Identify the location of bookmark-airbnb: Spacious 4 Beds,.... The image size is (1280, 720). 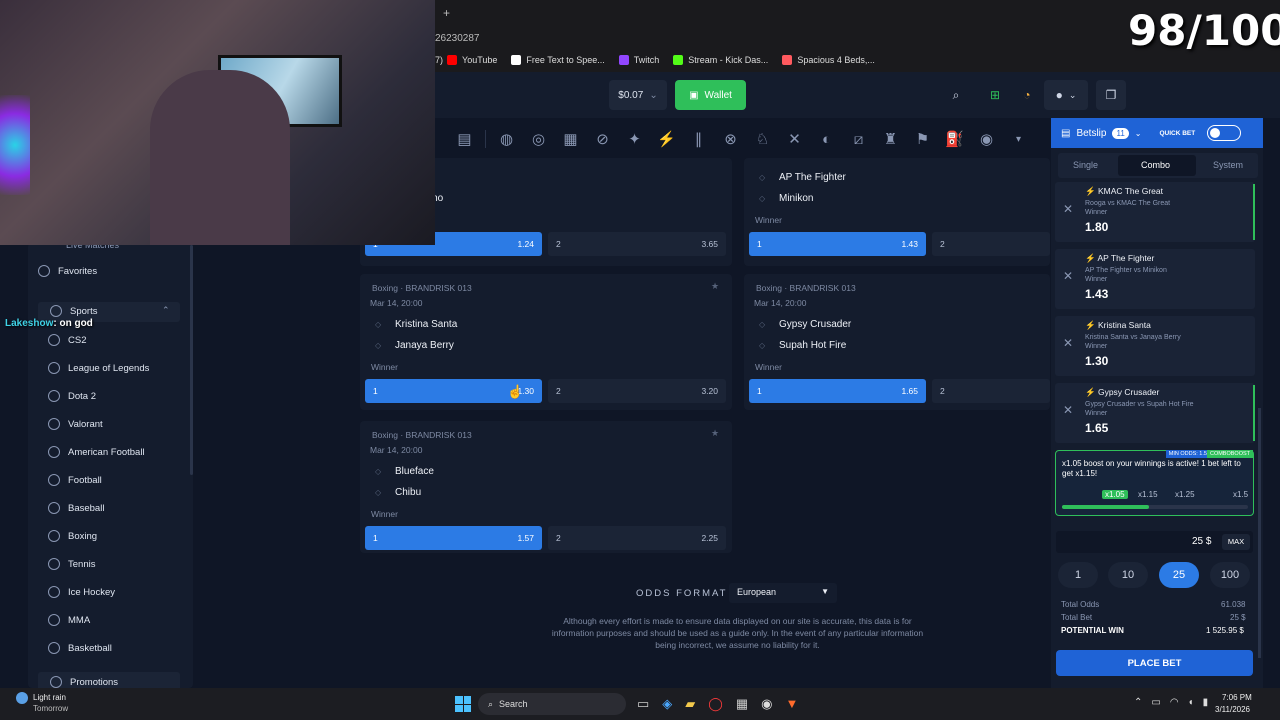
(828, 60).